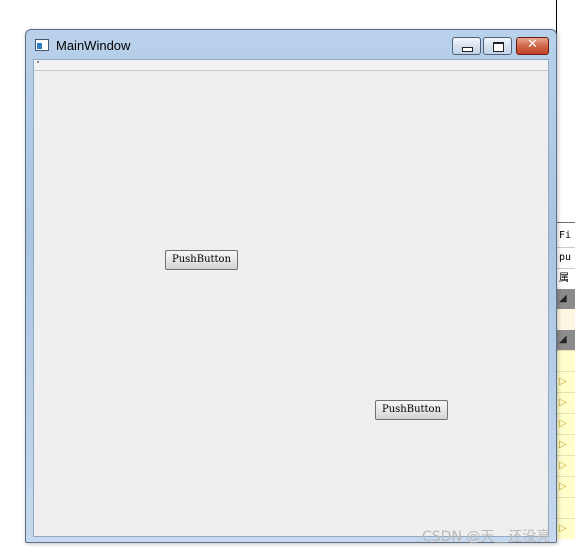 The height and width of the screenshot is (555, 575). What do you see at coordinates (486, 537) in the screenshot?
I see `csdn-watermark: CSDN @天＿还没亮` at bounding box center [486, 537].